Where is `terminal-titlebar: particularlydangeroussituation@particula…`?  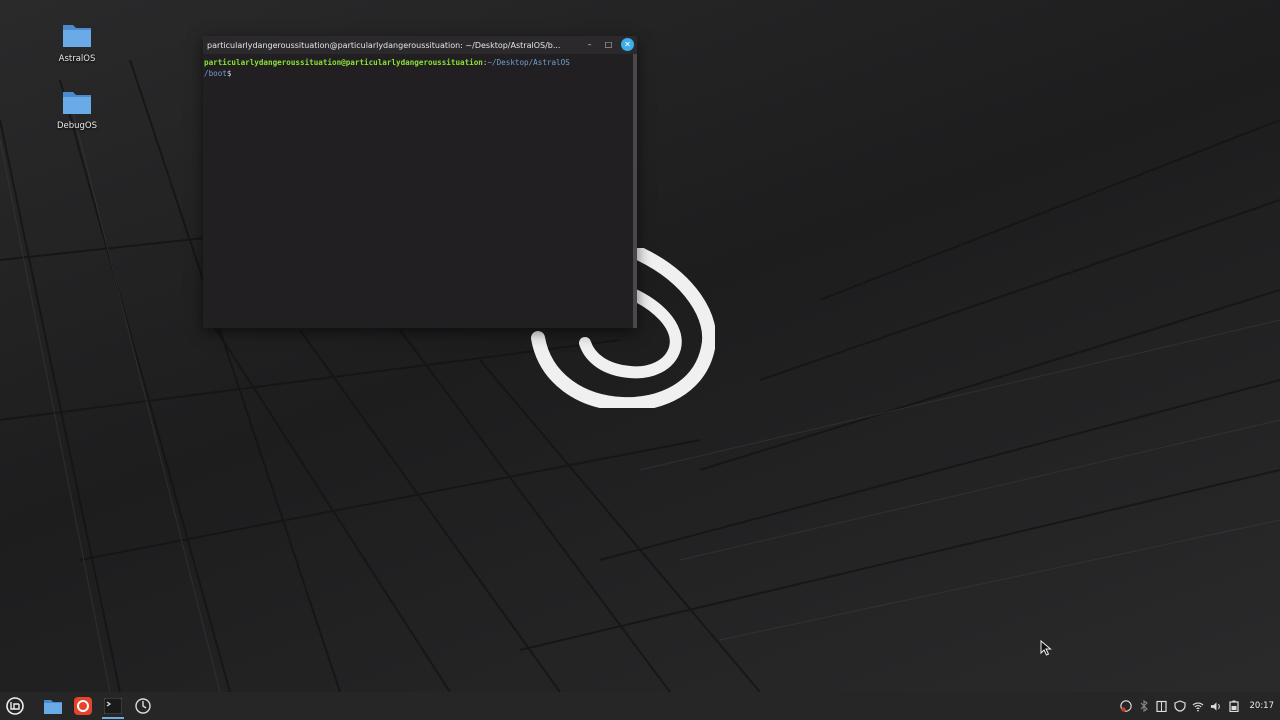
terminal-titlebar: particularlydangeroussituation@particula… is located at coordinates (420, 45).